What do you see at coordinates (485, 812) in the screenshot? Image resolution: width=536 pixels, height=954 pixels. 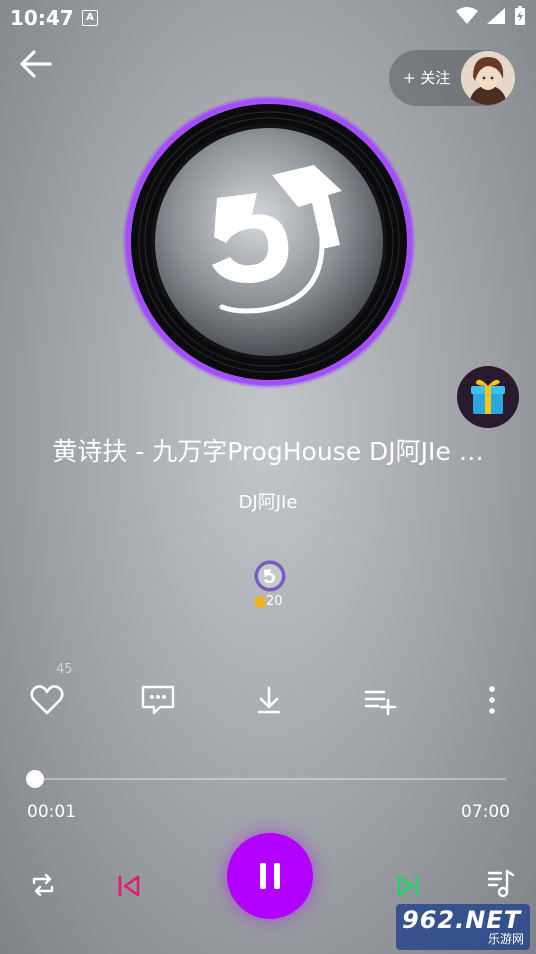 I see `total-time: 07:00` at bounding box center [485, 812].